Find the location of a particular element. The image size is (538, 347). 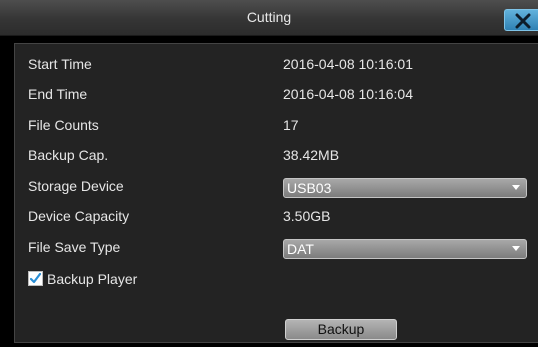

title-bar: Cutting is located at coordinates (269, 18).